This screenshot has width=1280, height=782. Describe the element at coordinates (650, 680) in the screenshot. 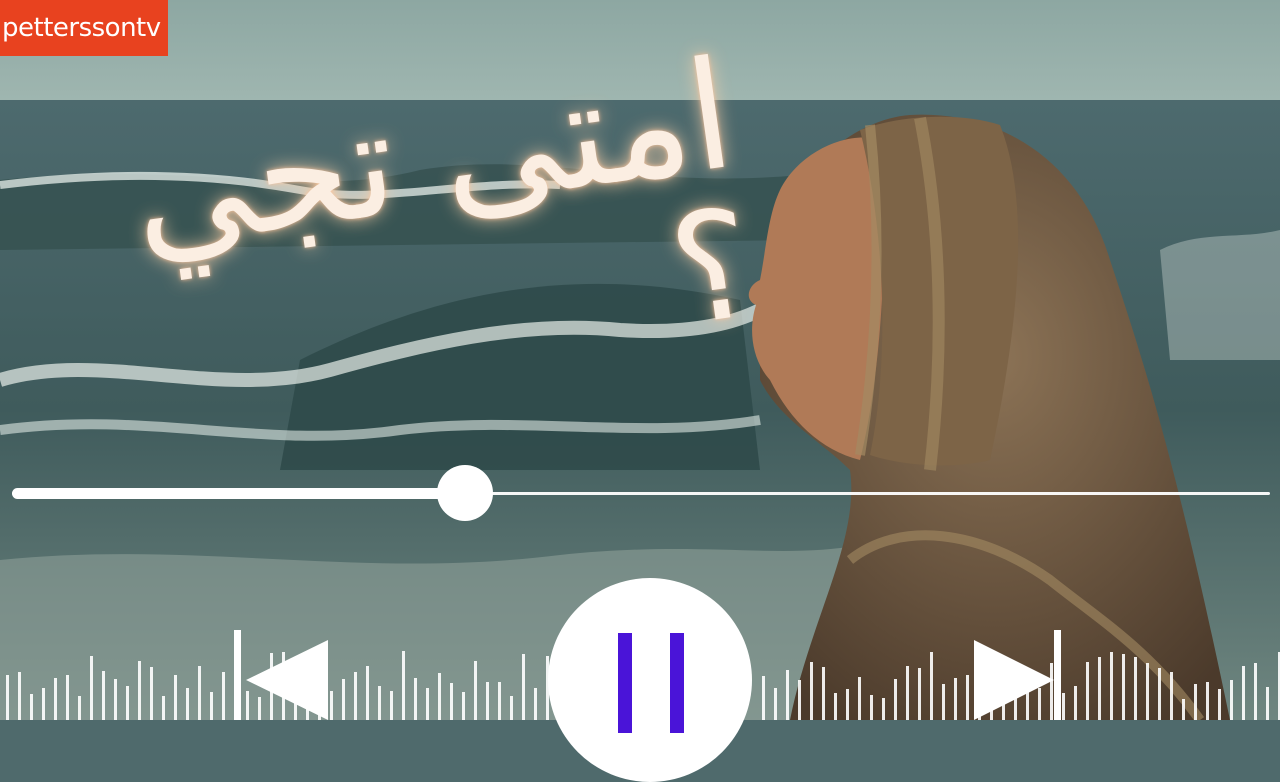

I see `pause-button` at that location.